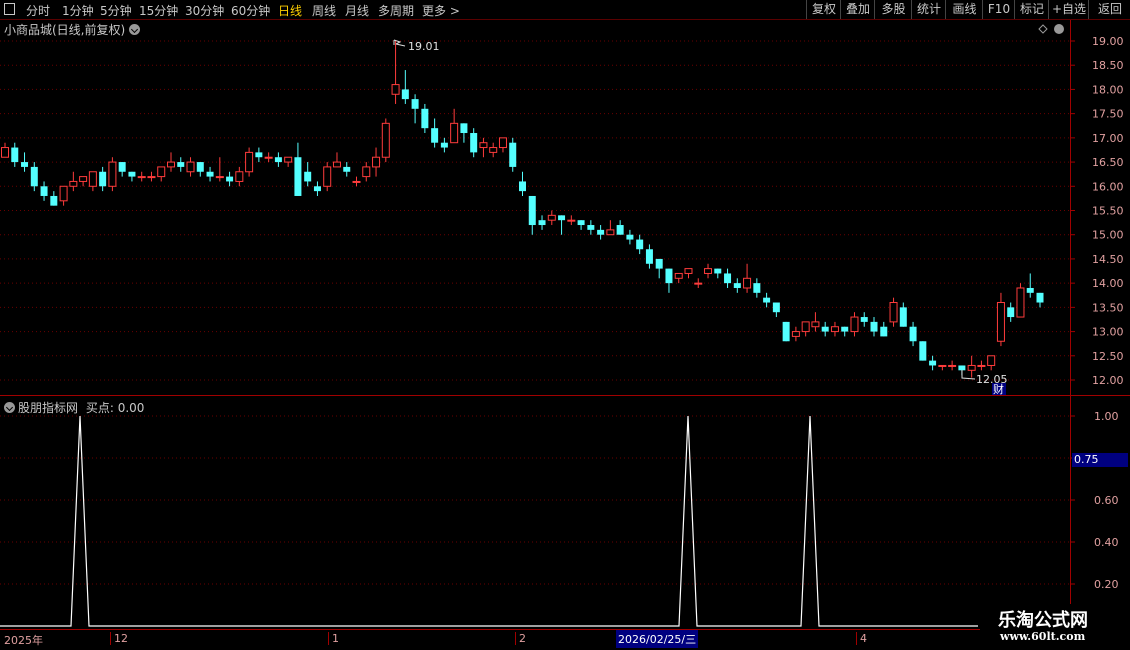 The height and width of the screenshot is (650, 1130). Describe the element at coordinates (396, 10) in the screenshot. I see `period-tab-9: 多周期` at that location.